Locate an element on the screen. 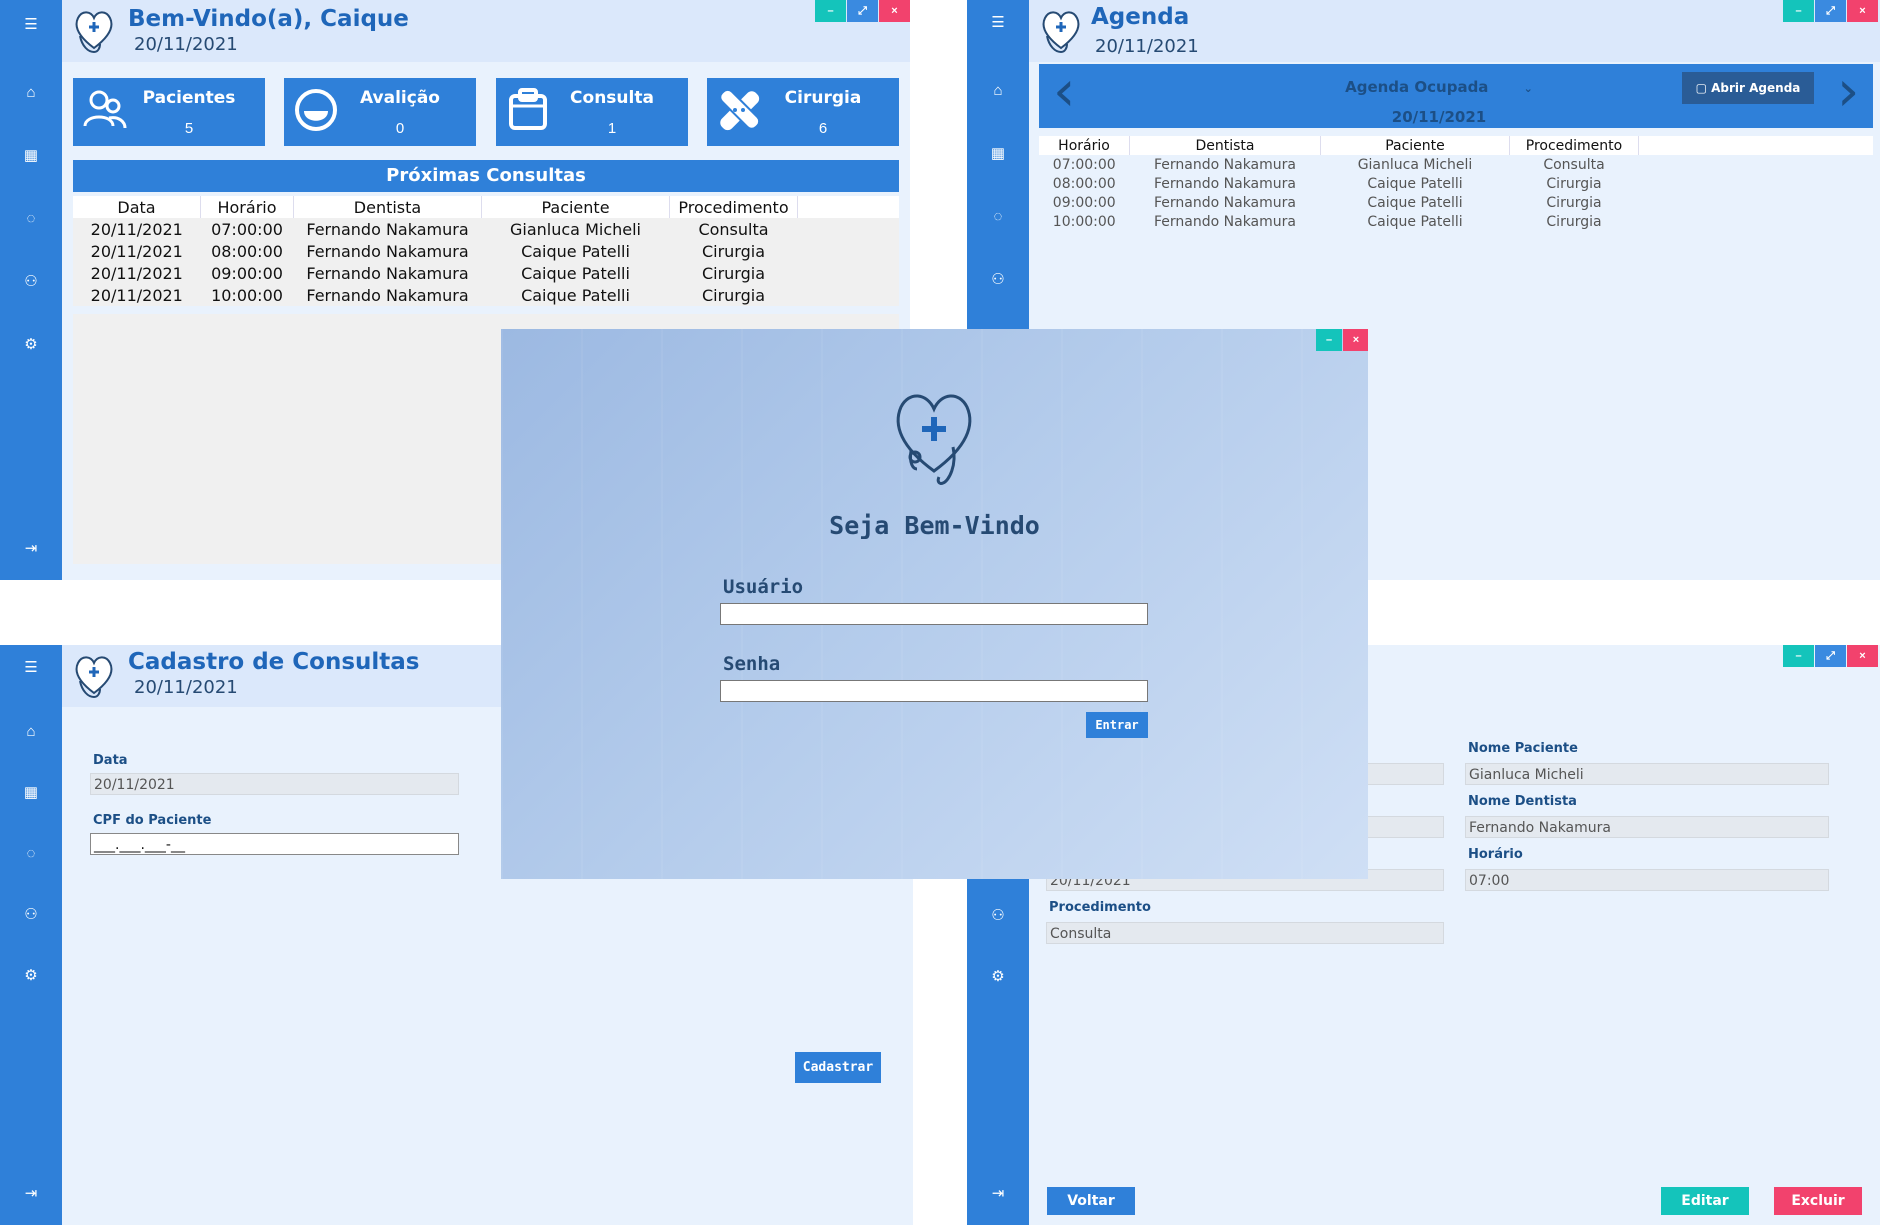 The image size is (1880, 1225). card-value: 5 is located at coordinates (189, 128).